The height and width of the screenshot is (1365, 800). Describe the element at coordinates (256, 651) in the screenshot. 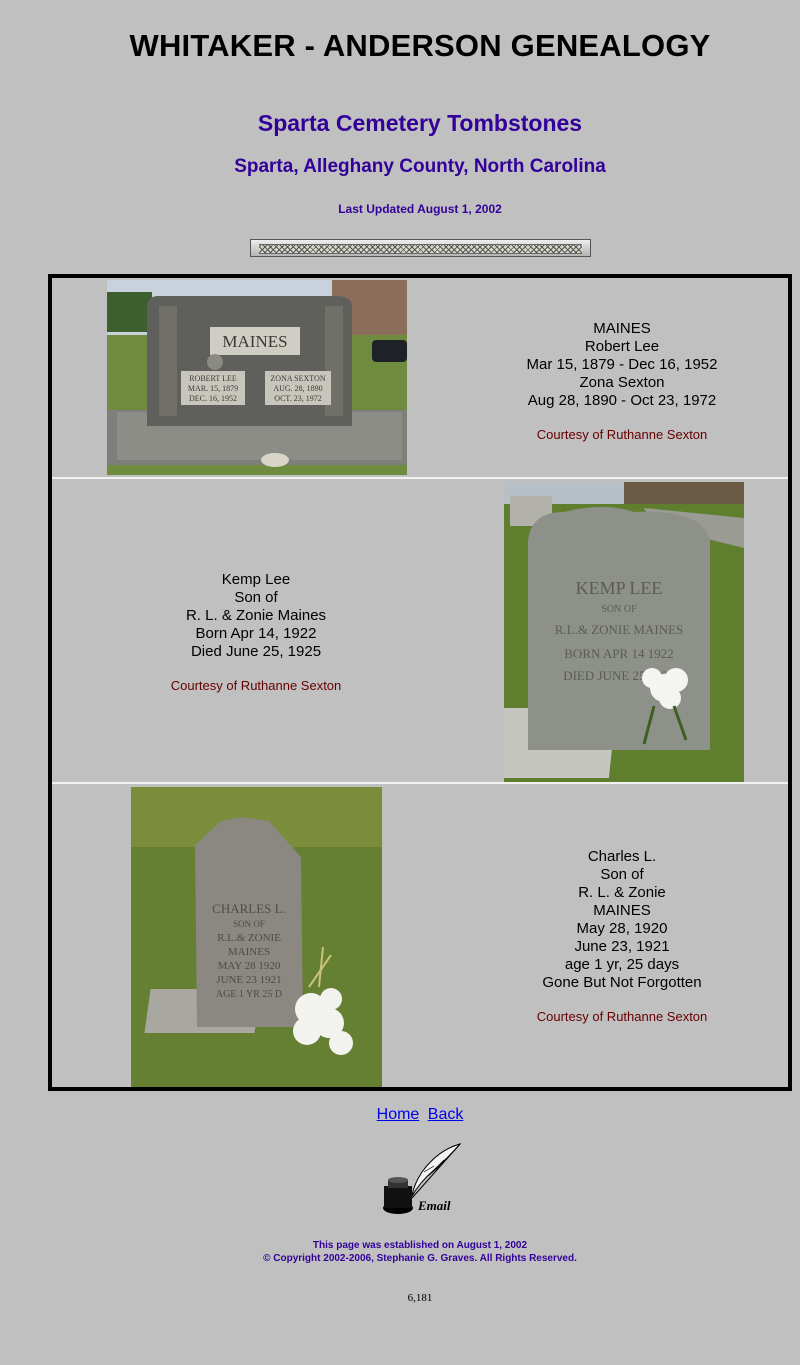

I see `entry-line: Died June 25, 1925` at that location.